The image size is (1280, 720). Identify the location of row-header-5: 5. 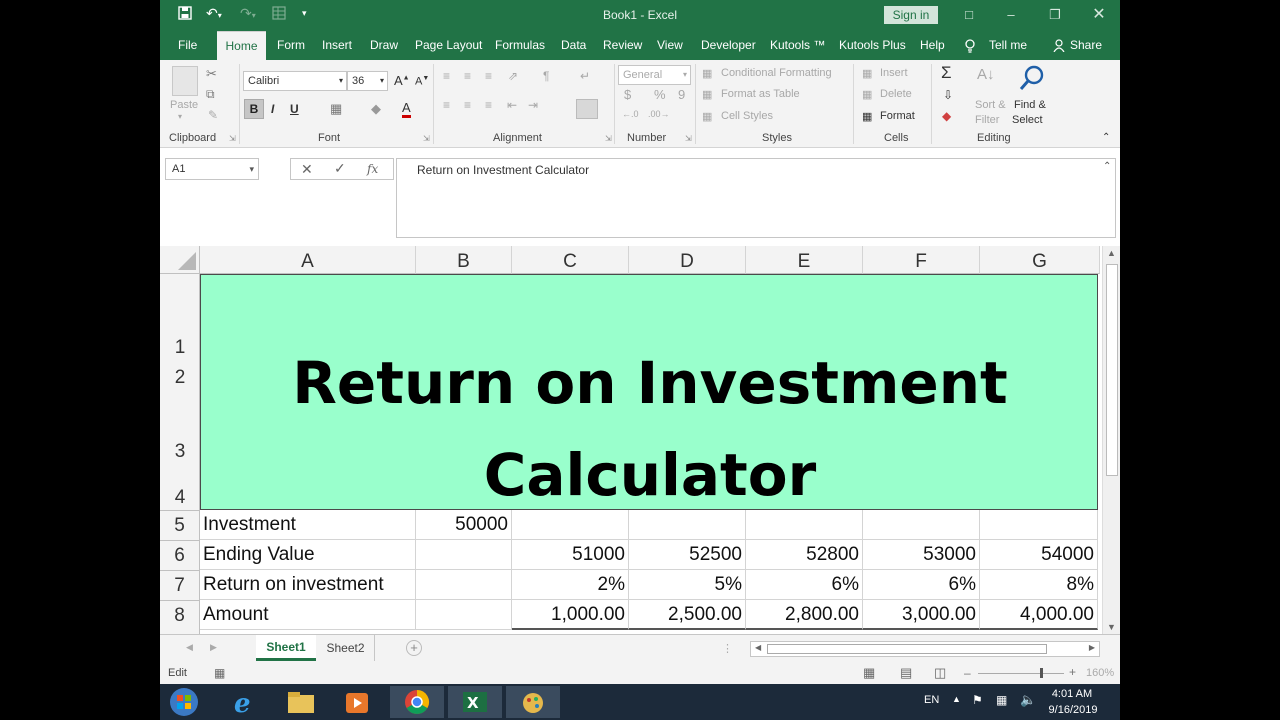
(180, 525).